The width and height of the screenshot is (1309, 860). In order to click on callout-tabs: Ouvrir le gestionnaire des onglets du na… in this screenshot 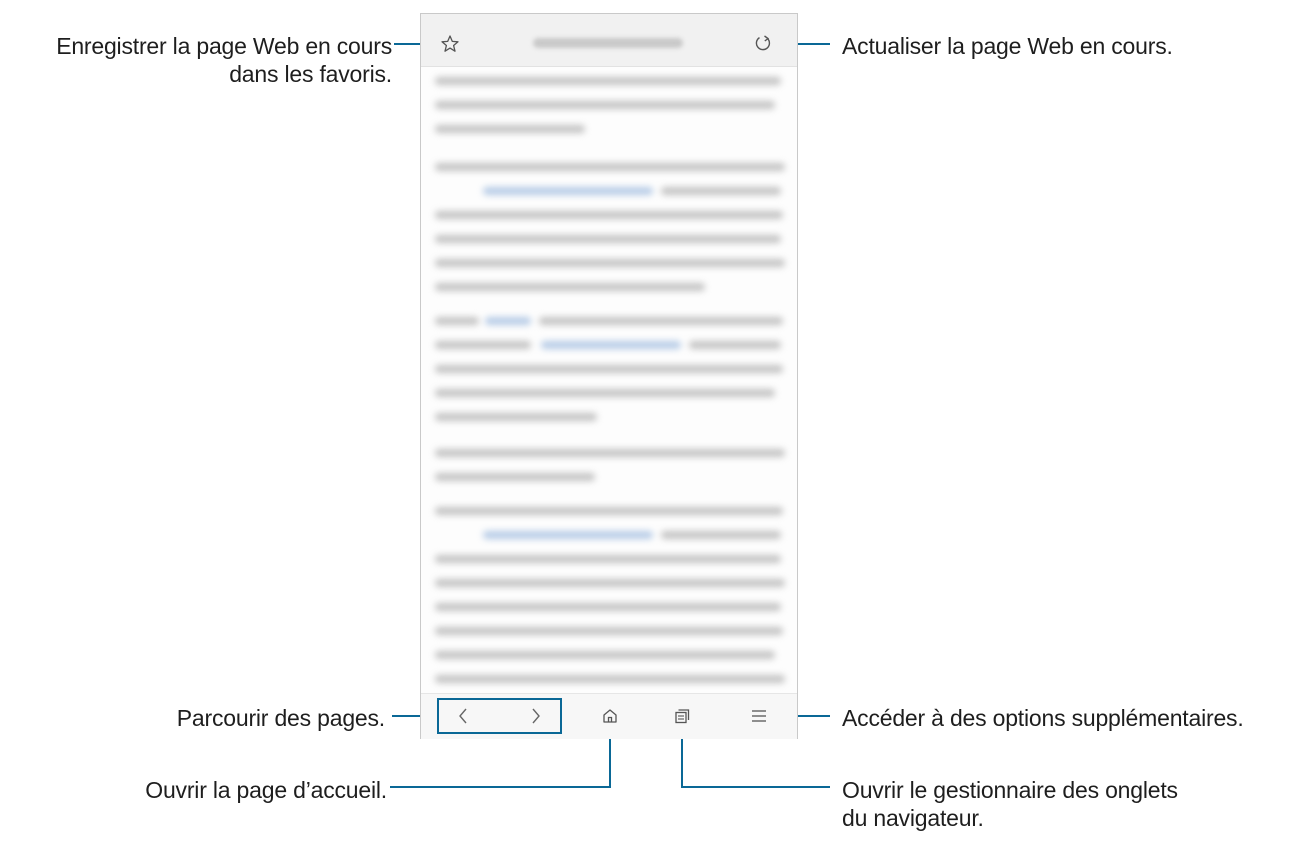, I will do `click(1067, 804)`.